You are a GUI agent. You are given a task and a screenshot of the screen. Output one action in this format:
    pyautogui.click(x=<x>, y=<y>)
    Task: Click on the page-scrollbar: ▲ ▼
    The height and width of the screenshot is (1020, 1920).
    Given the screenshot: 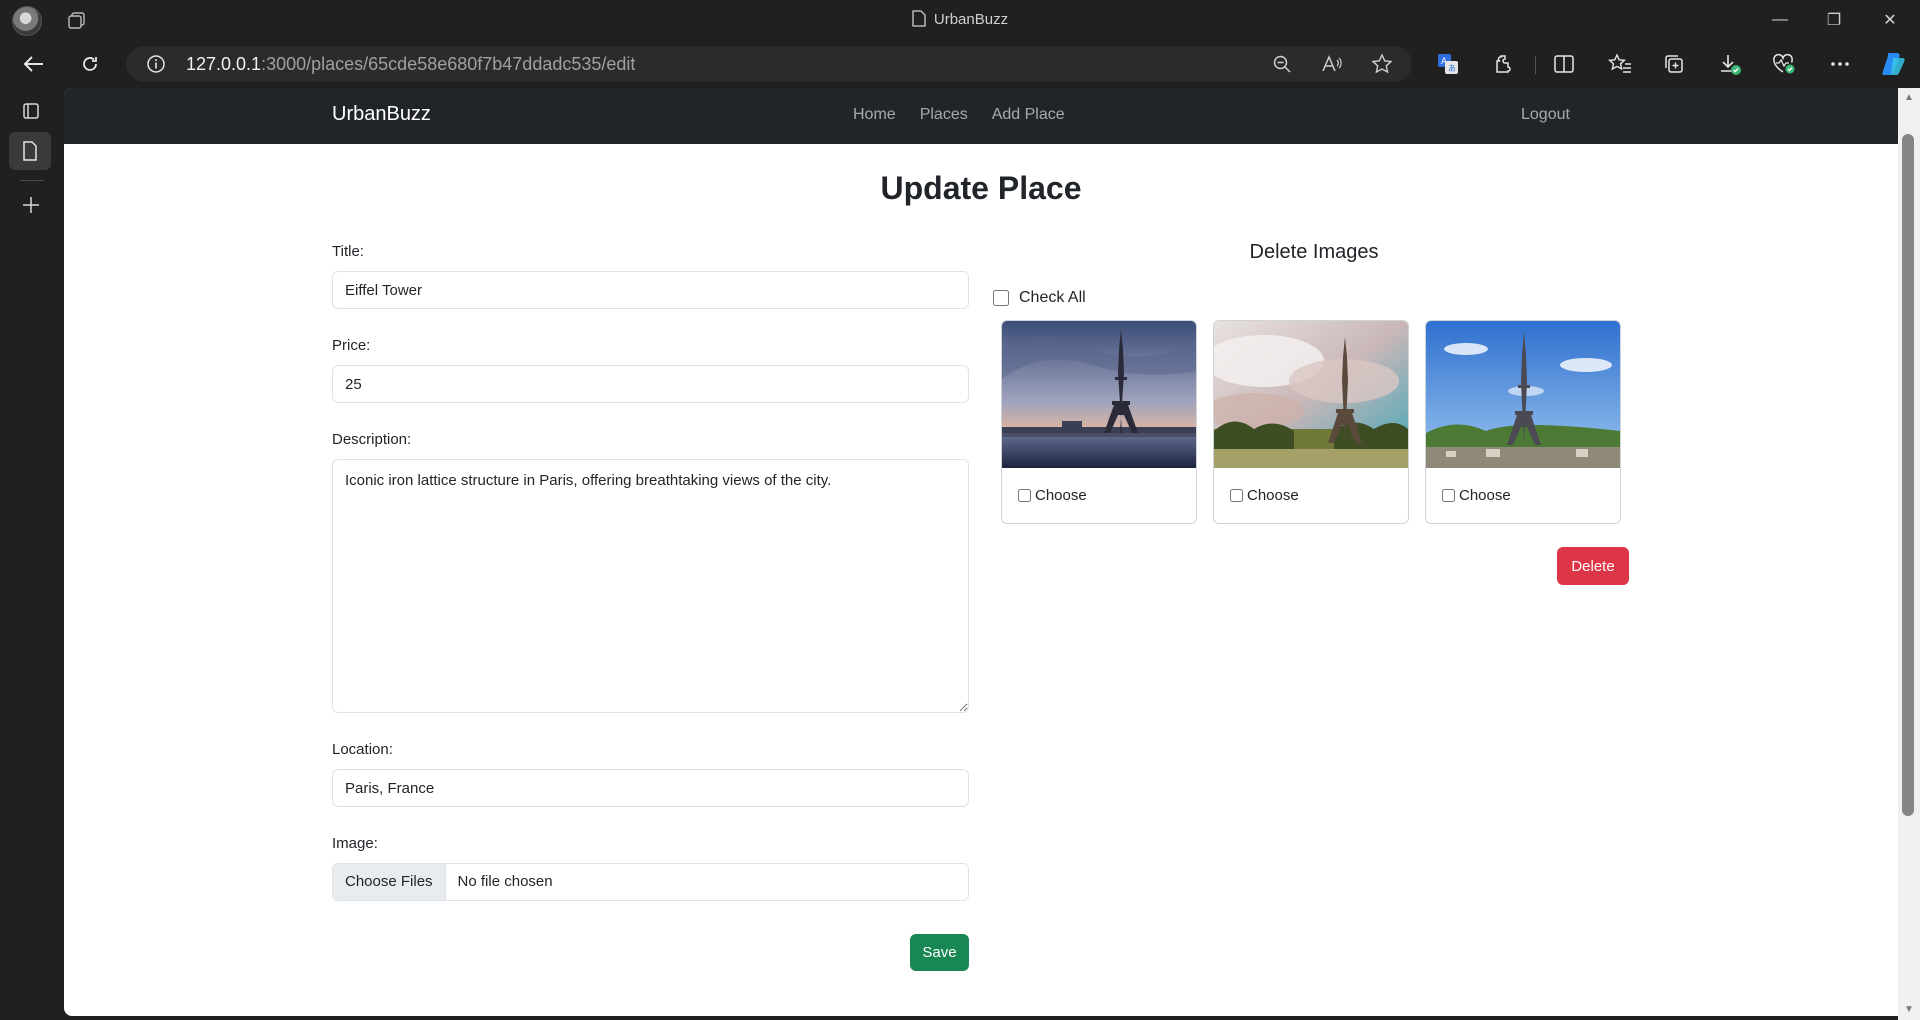 What is the action you would take?
    pyautogui.click(x=1909, y=554)
    